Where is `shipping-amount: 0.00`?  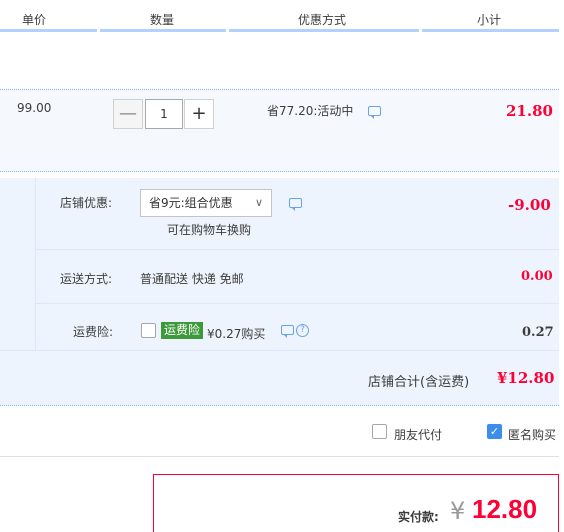
shipping-amount: 0.00 is located at coordinates (537, 276).